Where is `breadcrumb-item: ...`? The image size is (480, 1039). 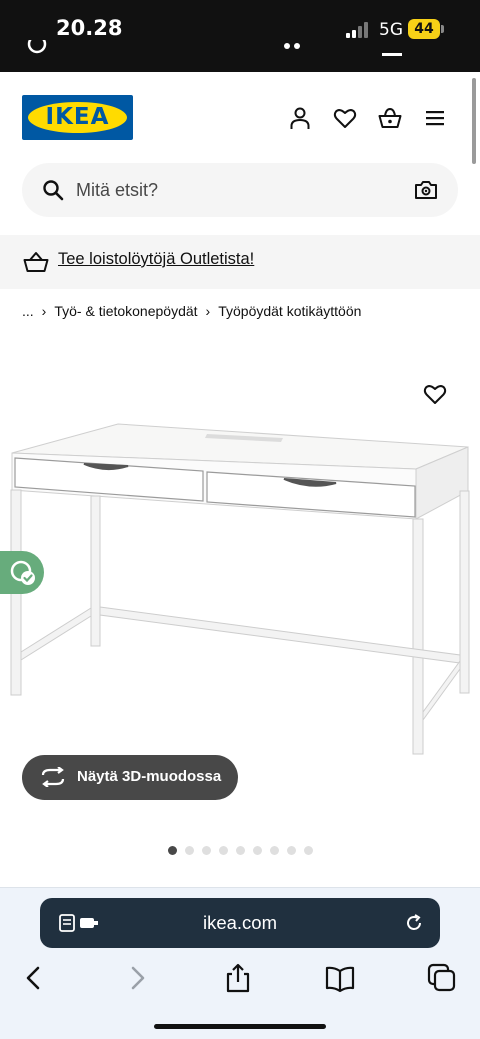 breadcrumb-item: ... is located at coordinates (28, 311).